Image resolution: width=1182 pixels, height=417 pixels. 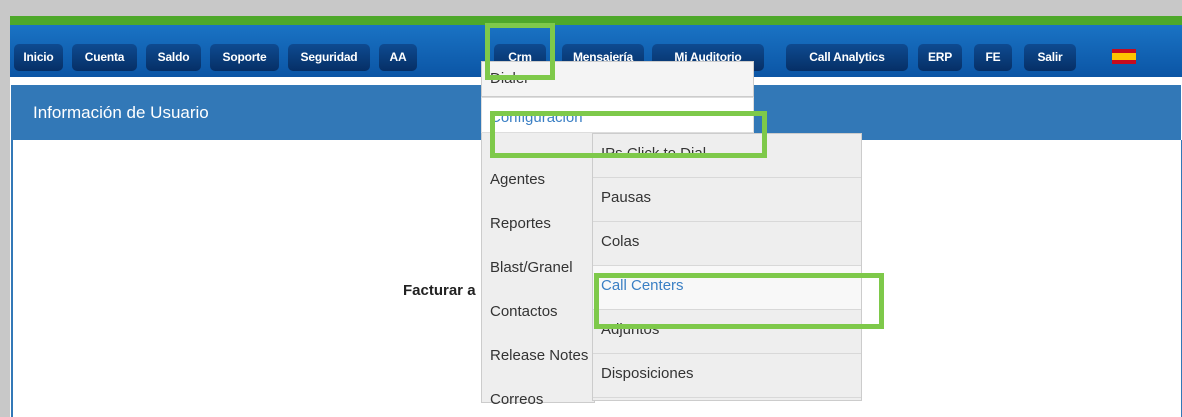 I want to click on nav-soporte-button: Soporte, so click(x=244, y=57).